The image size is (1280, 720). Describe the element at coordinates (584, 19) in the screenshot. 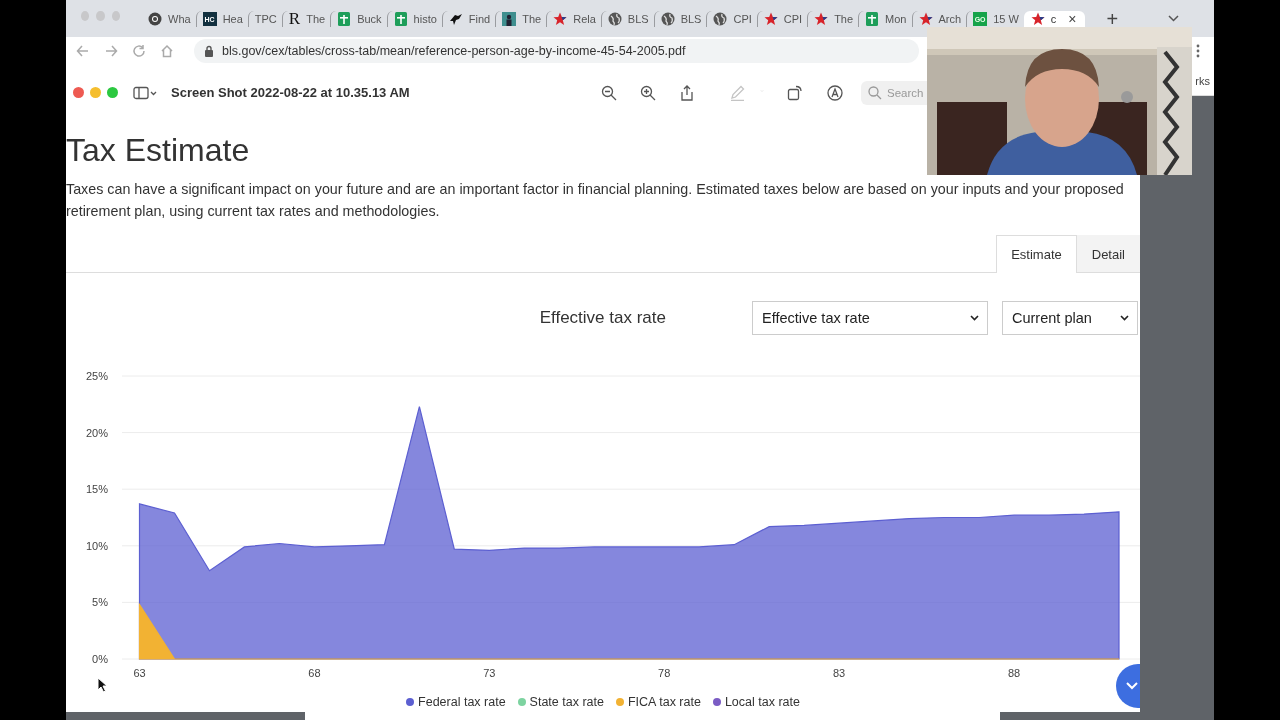

I see `tab-title: Rela` at that location.